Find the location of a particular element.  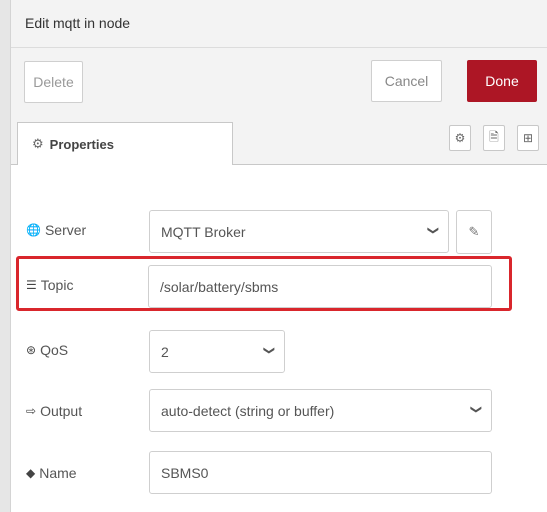

server-value: MQTT Broker is located at coordinates (203, 231).